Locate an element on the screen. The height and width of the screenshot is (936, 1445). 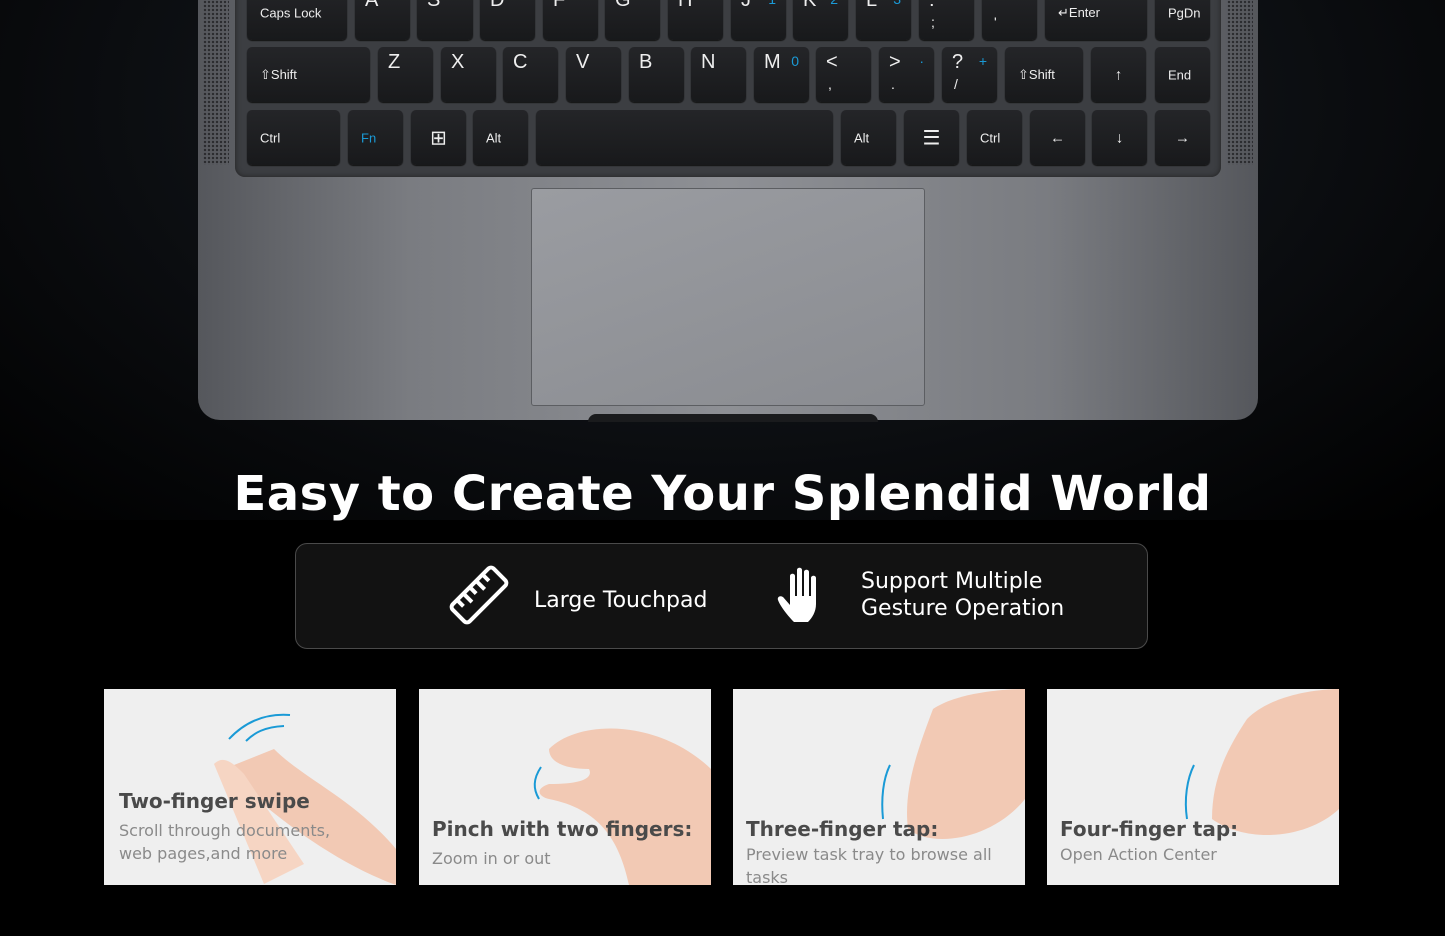
key-label: ↵Enter is located at coordinates (1079, 12).